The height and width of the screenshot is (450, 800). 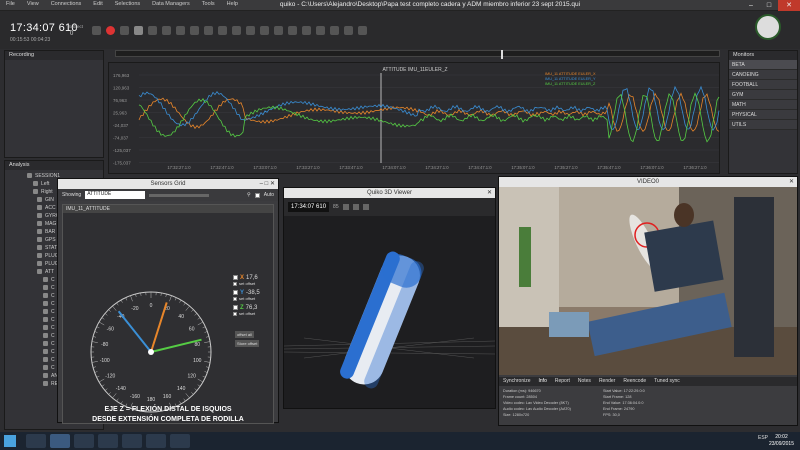 What do you see at coordinates (97, 4) in the screenshot?
I see `menu-edit: Edit` at bounding box center [97, 4].